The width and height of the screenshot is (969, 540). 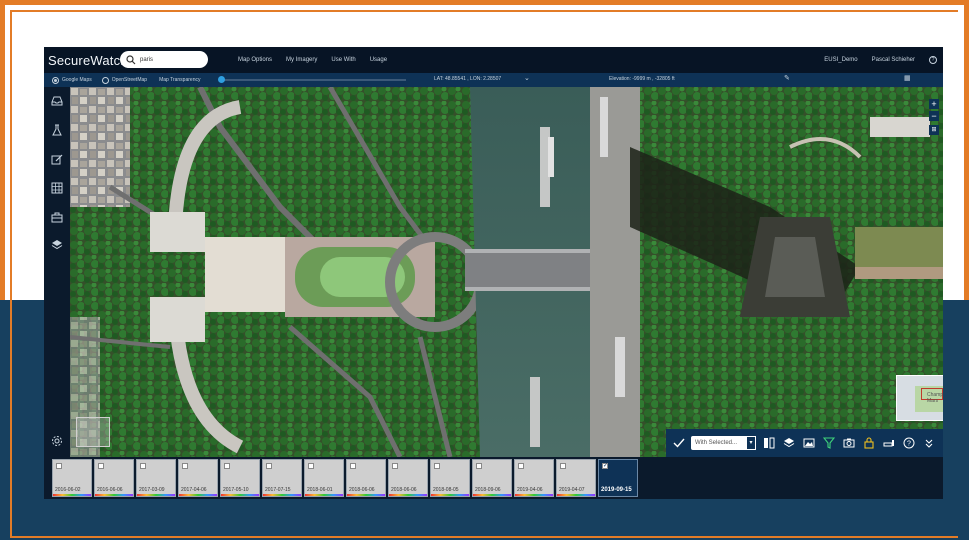 I want to click on flask-icon, so click(x=57, y=130).